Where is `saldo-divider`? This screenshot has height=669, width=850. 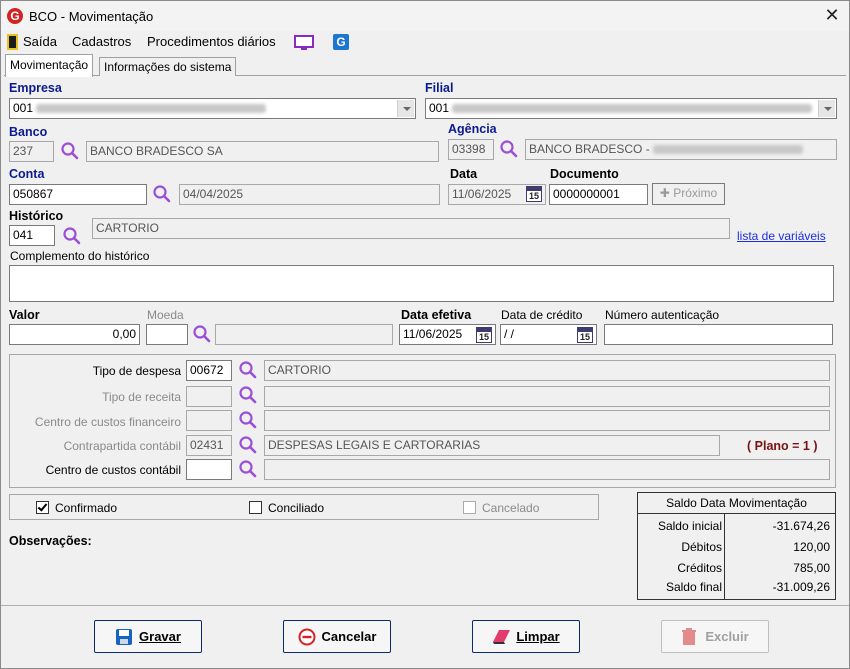
saldo-divider is located at coordinates (724, 556).